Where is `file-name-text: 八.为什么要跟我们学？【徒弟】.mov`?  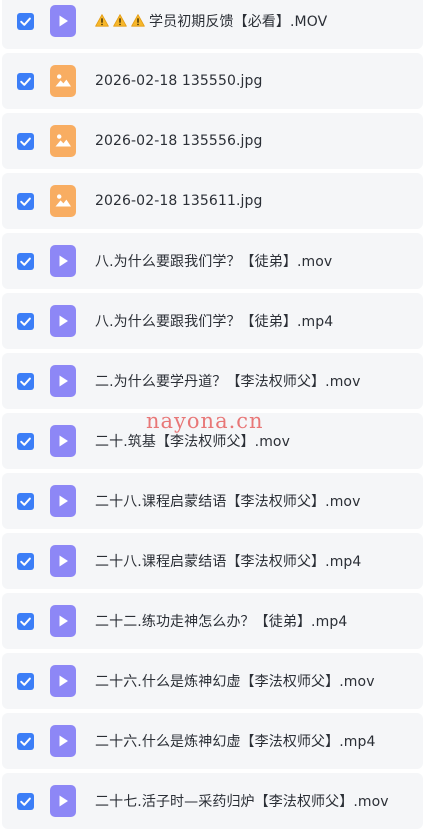
file-name-text: 八.为什么要跟我们学？【徒弟】.mov is located at coordinates (214, 262).